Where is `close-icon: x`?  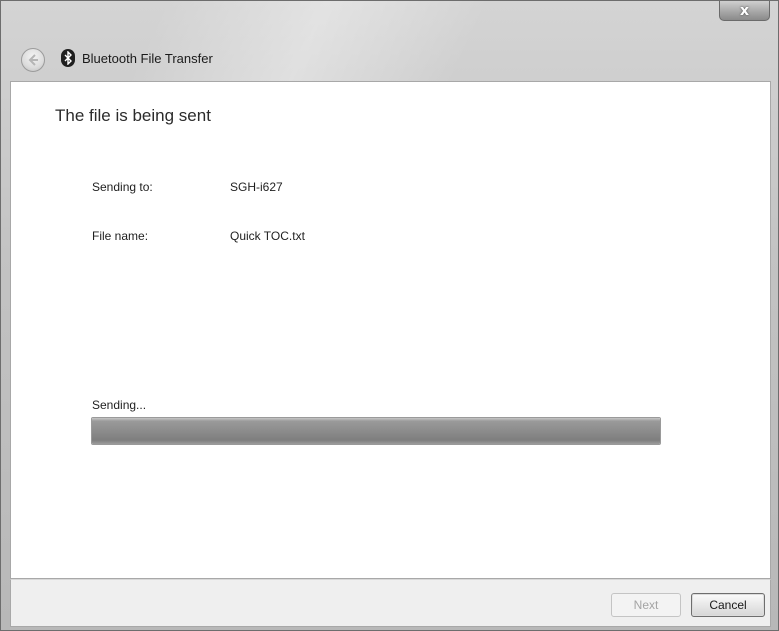
close-icon: x is located at coordinates (744, 10).